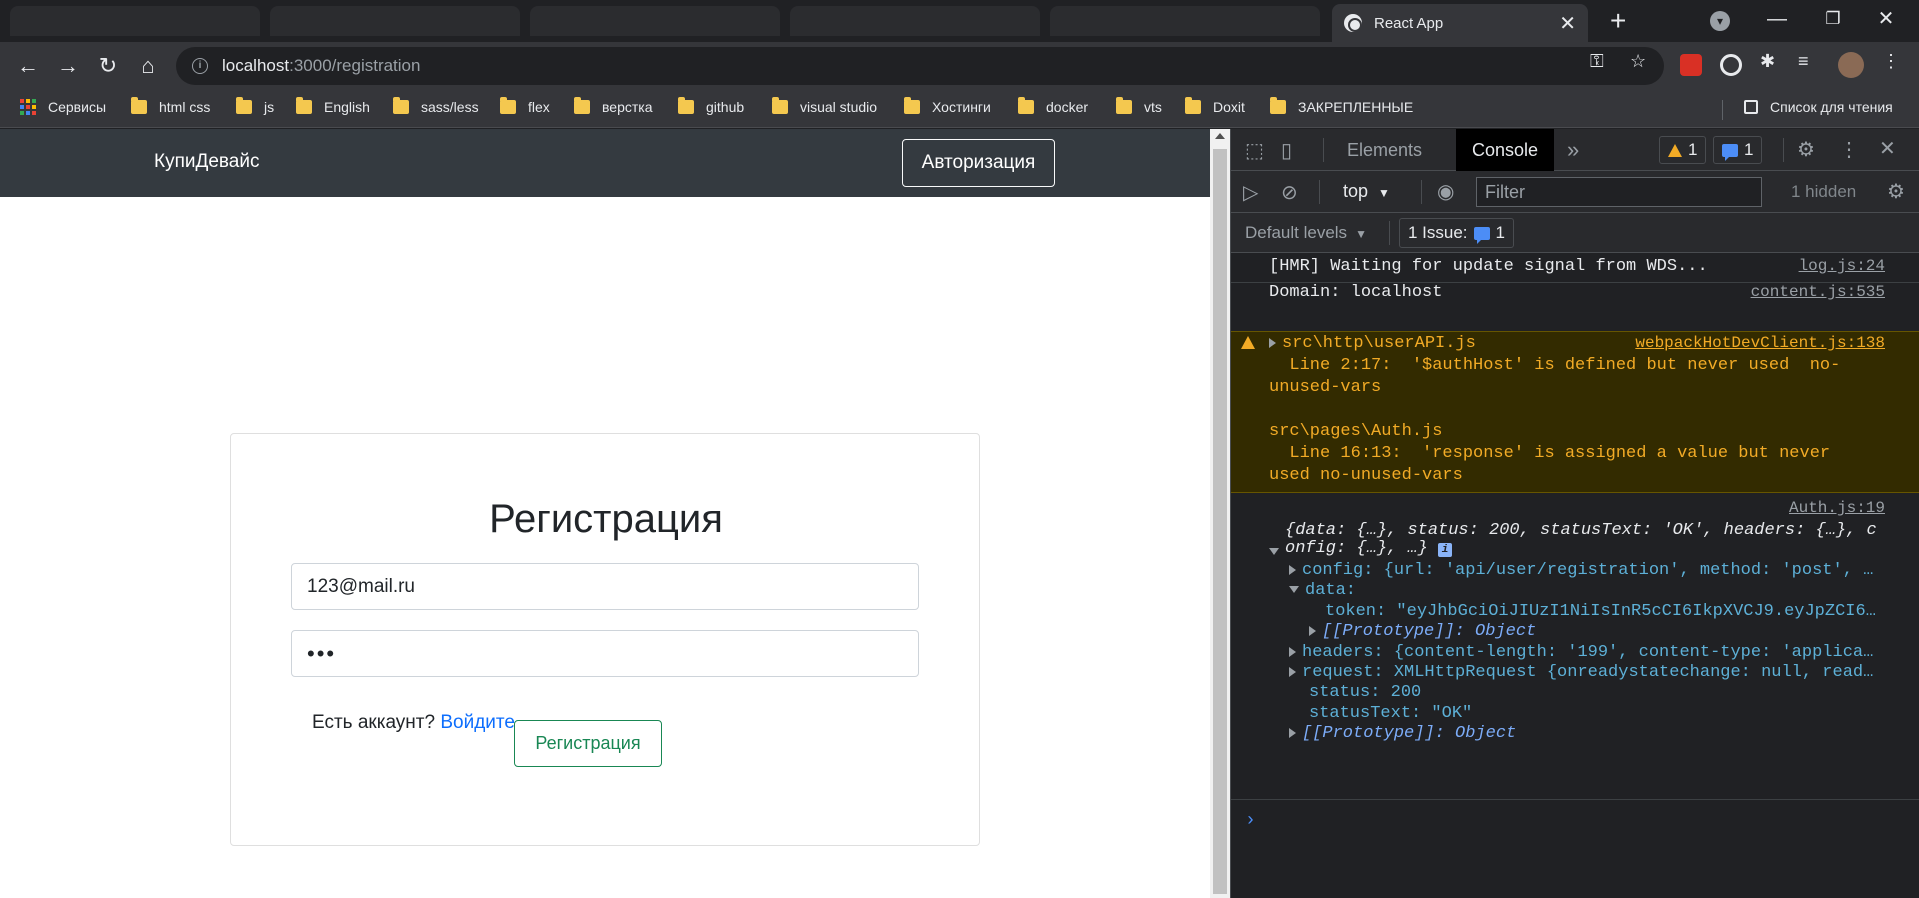 The image size is (1919, 898). Describe the element at coordinates (1803, 61) in the screenshot. I see `media-icon: ≡` at that location.